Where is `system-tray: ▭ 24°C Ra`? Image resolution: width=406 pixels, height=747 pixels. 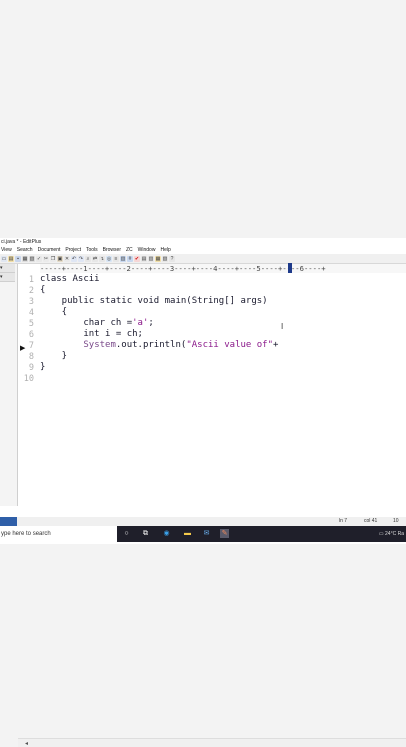 system-tray: ▭ 24°C Ra is located at coordinates (391, 534).